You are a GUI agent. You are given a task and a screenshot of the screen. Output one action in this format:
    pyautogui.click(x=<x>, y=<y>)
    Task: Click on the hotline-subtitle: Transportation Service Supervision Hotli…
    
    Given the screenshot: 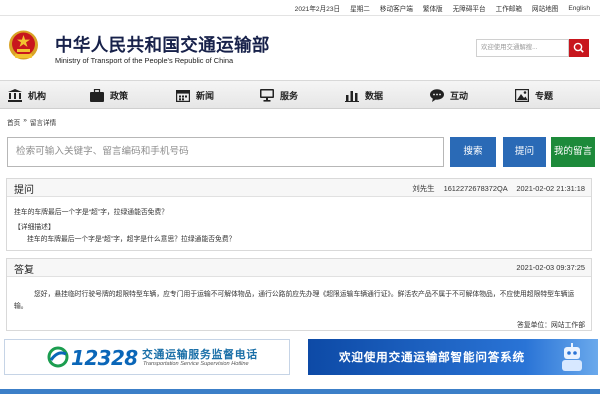 What is the action you would take?
    pyautogui.click(x=196, y=364)
    